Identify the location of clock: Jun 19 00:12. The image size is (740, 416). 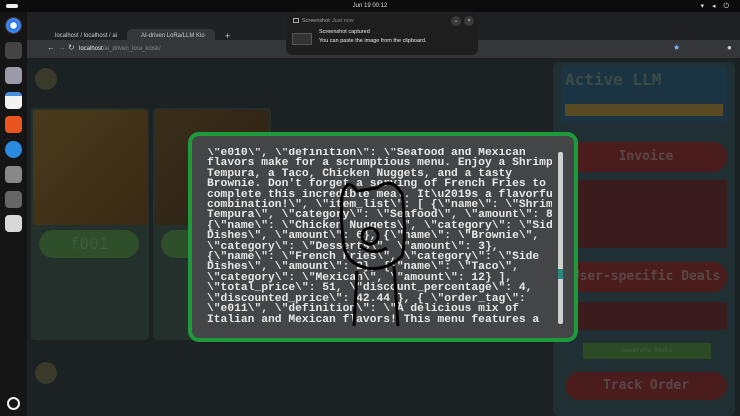
(370, 6).